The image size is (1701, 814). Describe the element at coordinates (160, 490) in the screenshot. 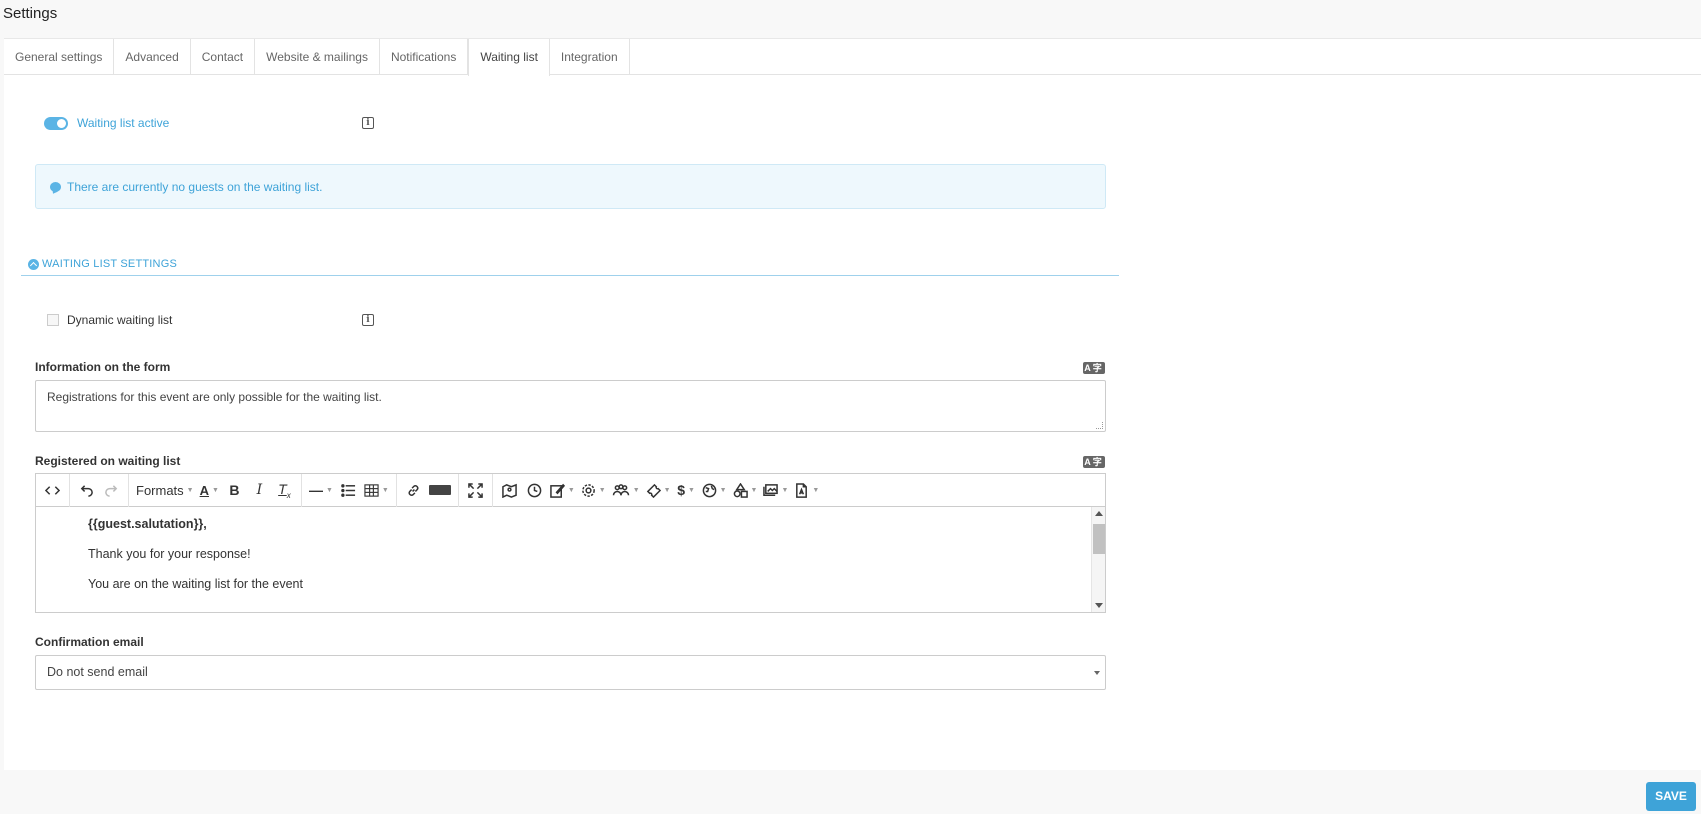

I see `formats-label: Formats` at that location.